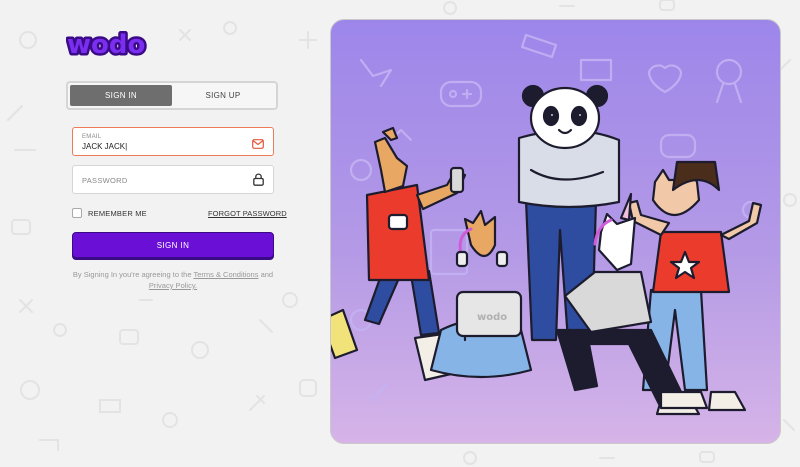 This screenshot has height=467, width=800. I want to click on email-field: EMAIL JACK JACK|, so click(173, 141).